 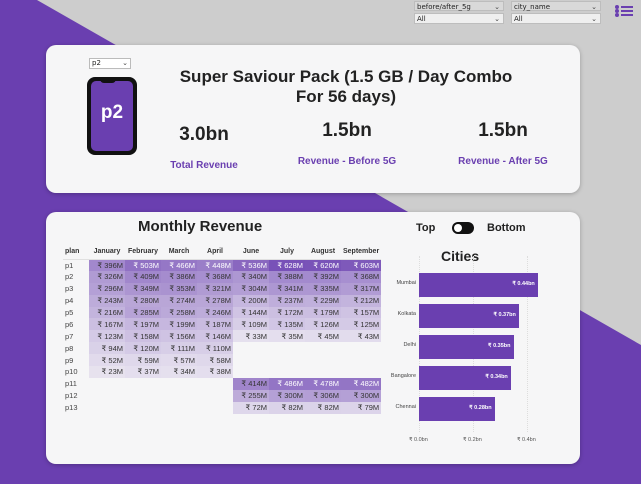 I want to click on revenue-cell: ₹ 38M, so click(x=215, y=372).